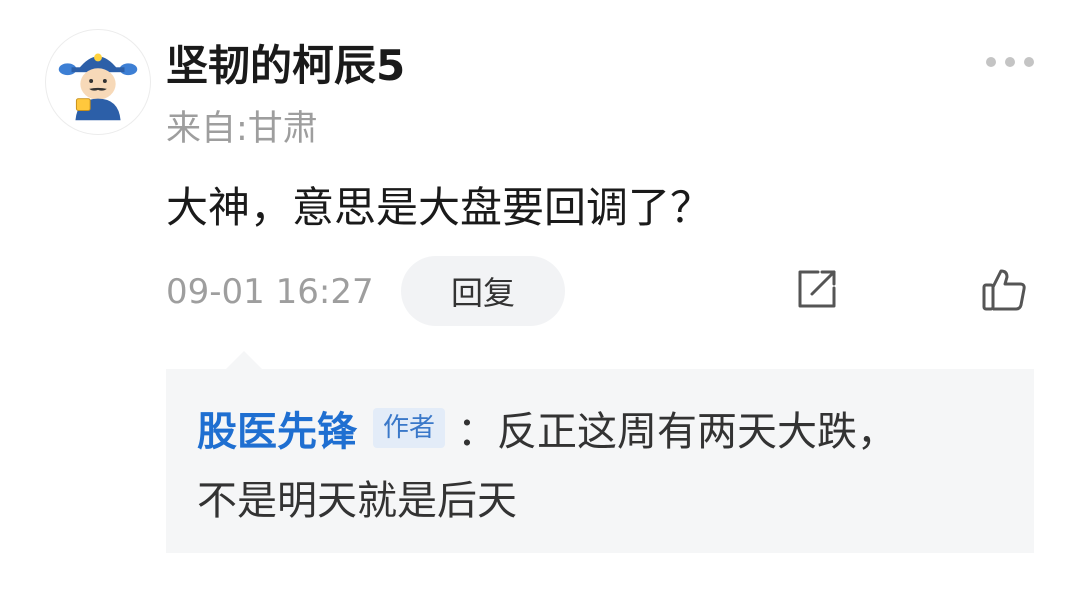 The width and height of the screenshot is (1080, 592). What do you see at coordinates (270, 292) in the screenshot?
I see `timestamp: 09-01 16:27` at bounding box center [270, 292].